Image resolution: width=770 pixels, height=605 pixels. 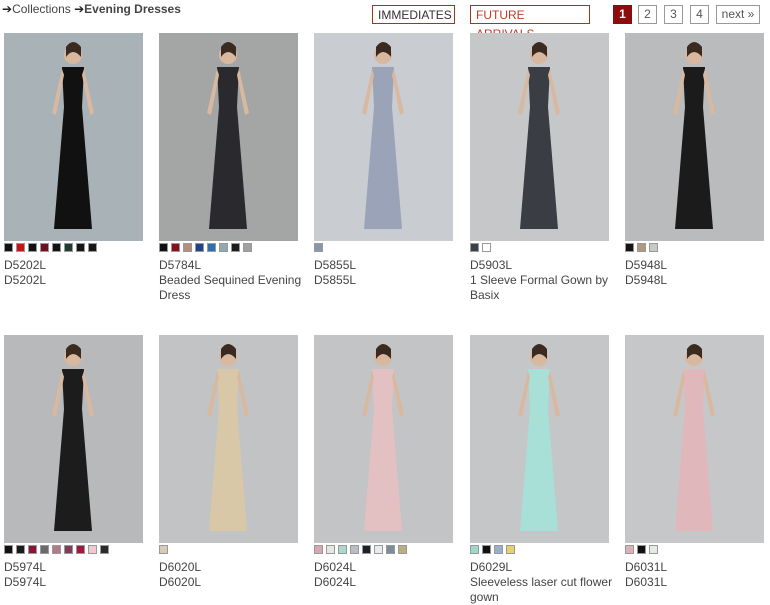 I want to click on product-code: D5948L, so click(x=646, y=265).